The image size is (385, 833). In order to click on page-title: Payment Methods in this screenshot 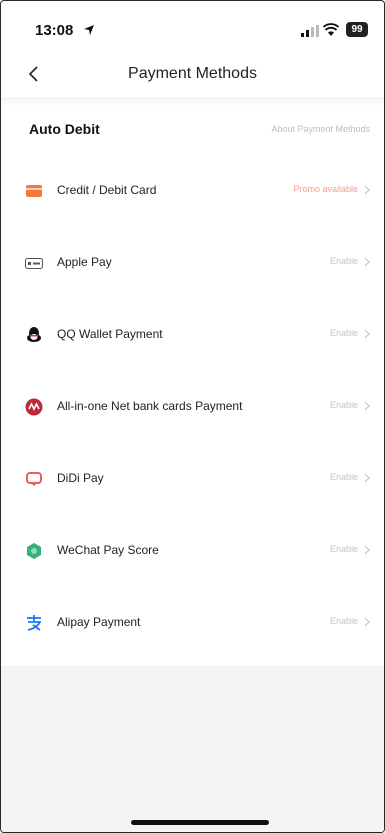, I will do `click(192, 73)`.